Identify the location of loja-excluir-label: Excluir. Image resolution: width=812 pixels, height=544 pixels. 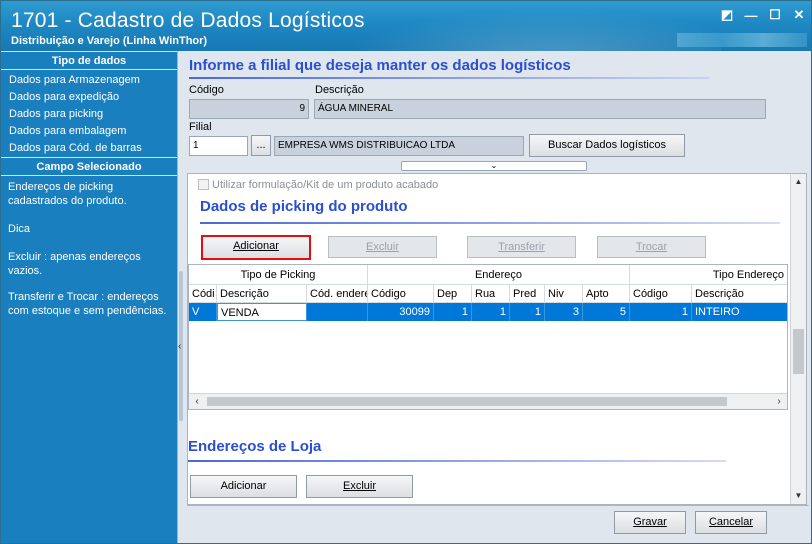
(359, 486).